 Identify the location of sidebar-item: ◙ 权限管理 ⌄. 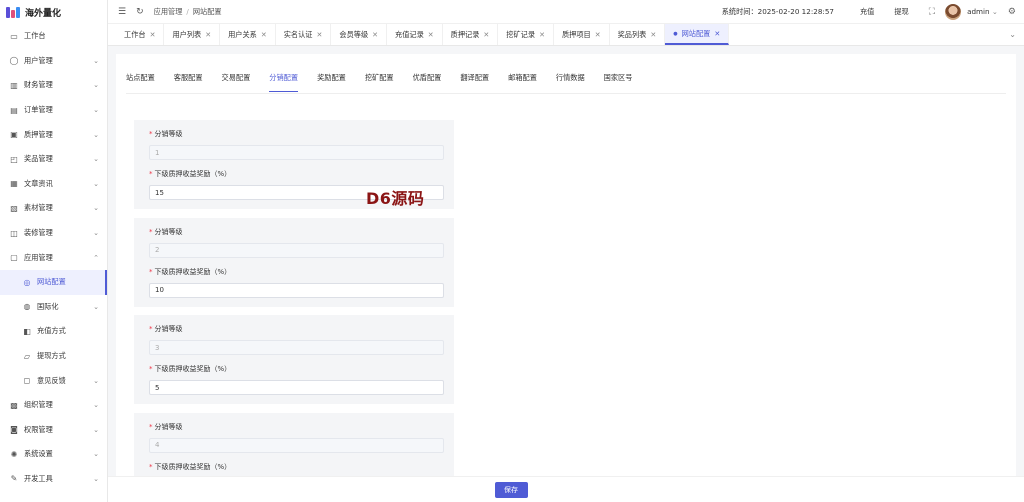
(53, 430).